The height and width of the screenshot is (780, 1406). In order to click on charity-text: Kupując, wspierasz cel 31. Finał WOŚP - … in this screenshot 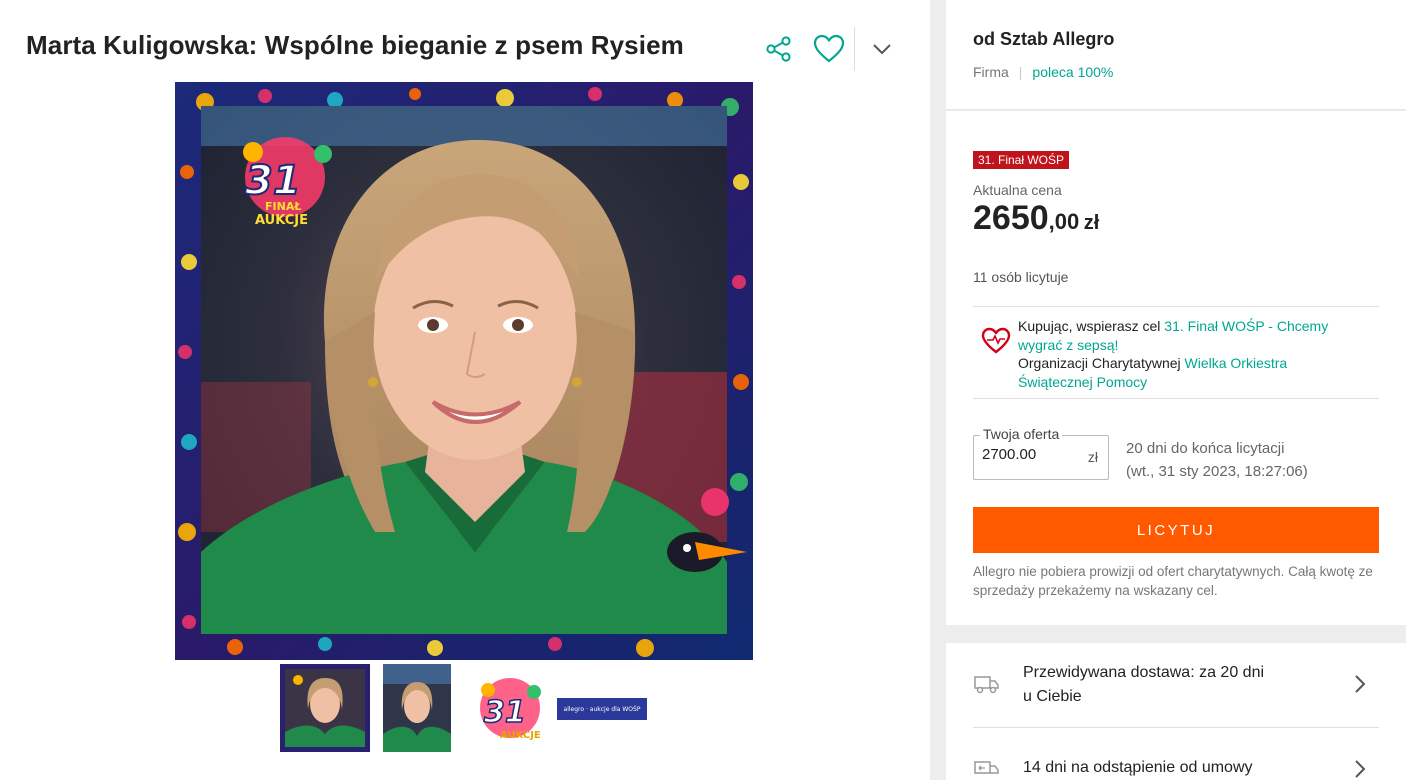, I will do `click(1188, 354)`.